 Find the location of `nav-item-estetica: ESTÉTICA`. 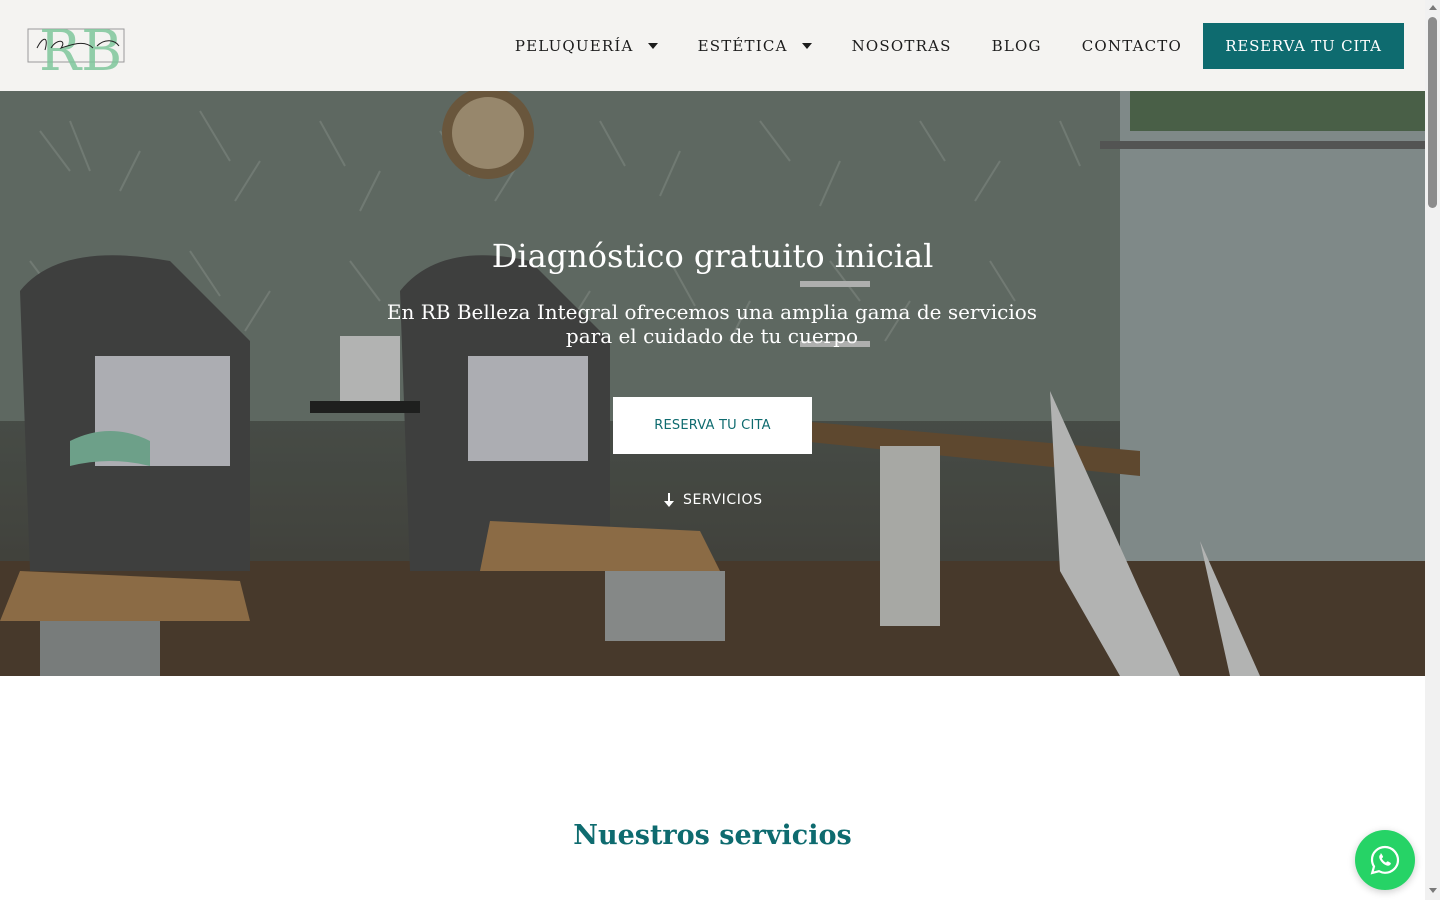

nav-item-estetica: ESTÉTICA is located at coordinates (755, 46).